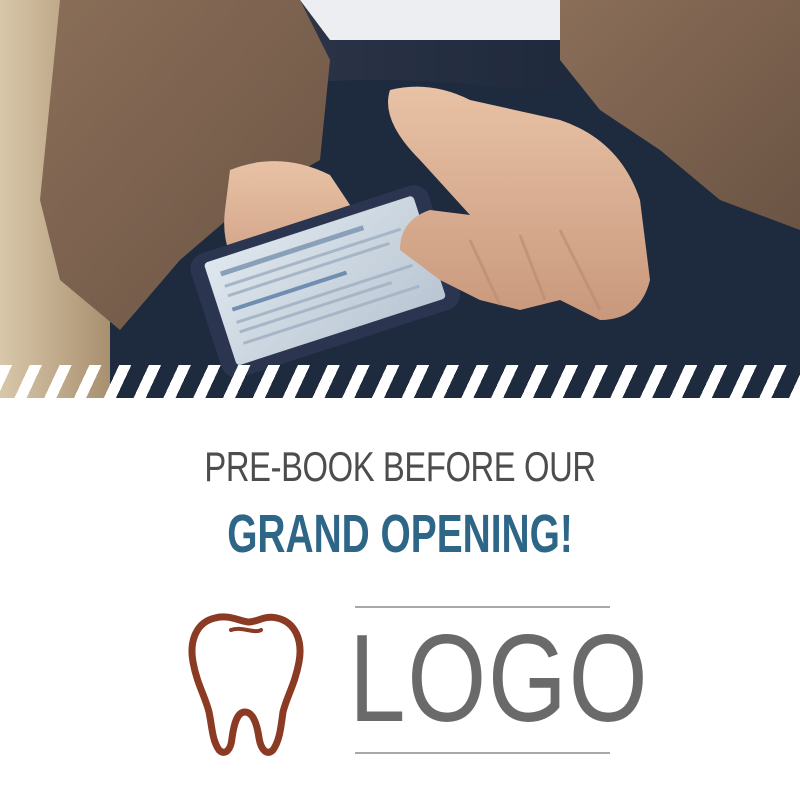 The image size is (800, 800). What do you see at coordinates (250, 680) in the screenshot?
I see `tooth-icon` at bounding box center [250, 680].